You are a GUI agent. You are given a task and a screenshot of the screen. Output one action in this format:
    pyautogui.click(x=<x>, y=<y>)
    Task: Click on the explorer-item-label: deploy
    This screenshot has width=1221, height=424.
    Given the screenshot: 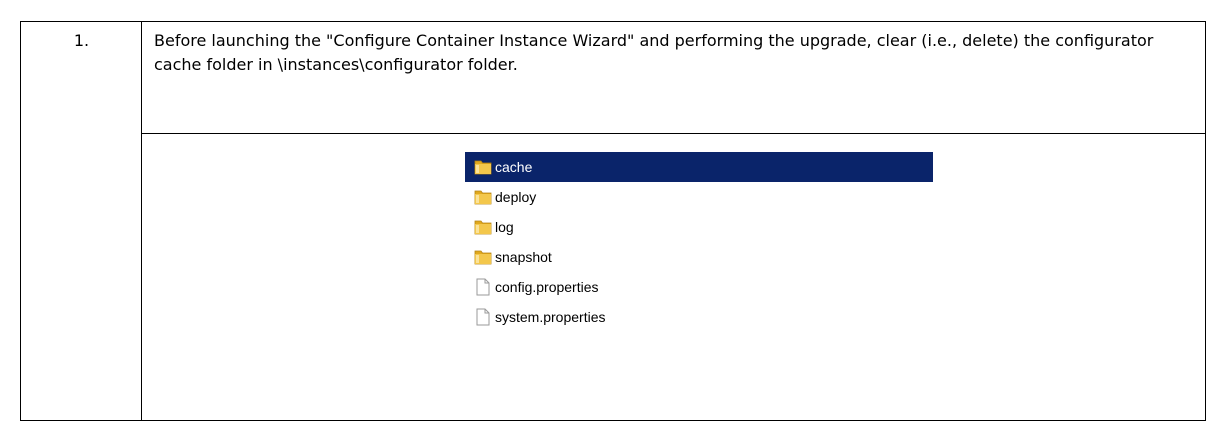 What is the action you would take?
    pyautogui.click(x=516, y=197)
    